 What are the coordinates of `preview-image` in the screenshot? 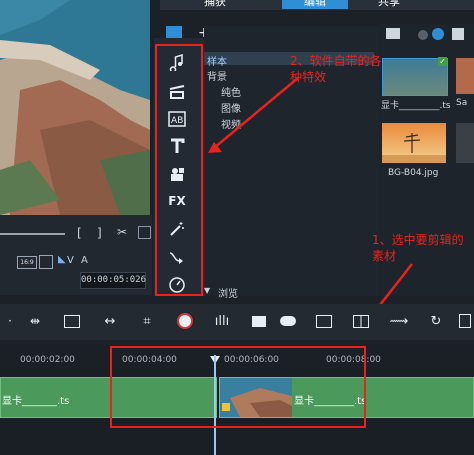 It's located at (75, 107).